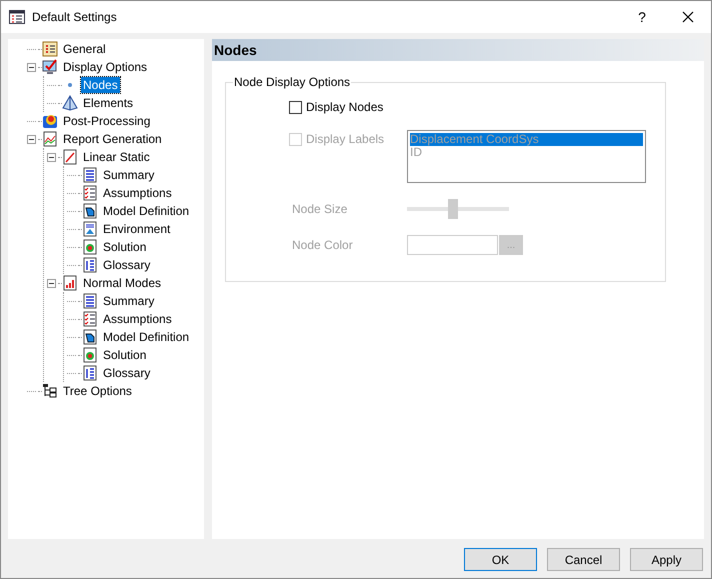  Describe the element at coordinates (500, 559) in the screenshot. I see `dialog-button: OK` at that location.